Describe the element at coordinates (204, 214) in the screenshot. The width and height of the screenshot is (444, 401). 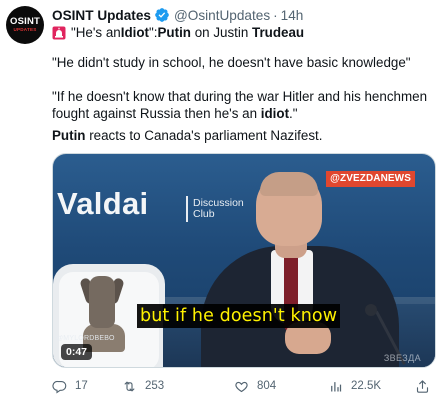
I see `club-line2: Club` at that location.